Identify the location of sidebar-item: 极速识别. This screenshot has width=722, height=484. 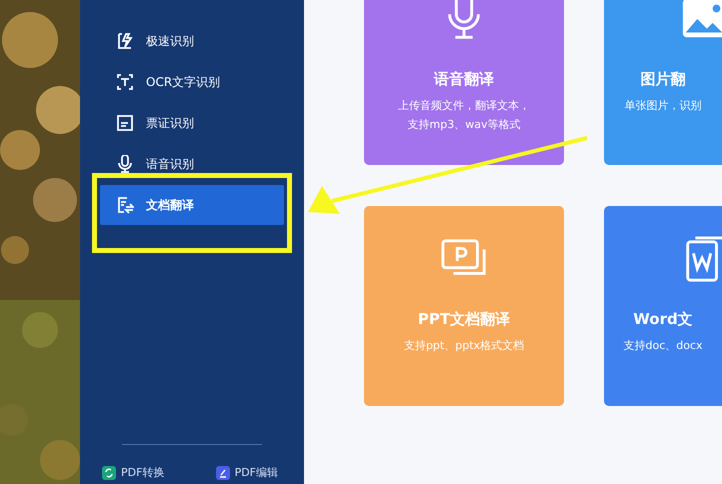
(192, 41).